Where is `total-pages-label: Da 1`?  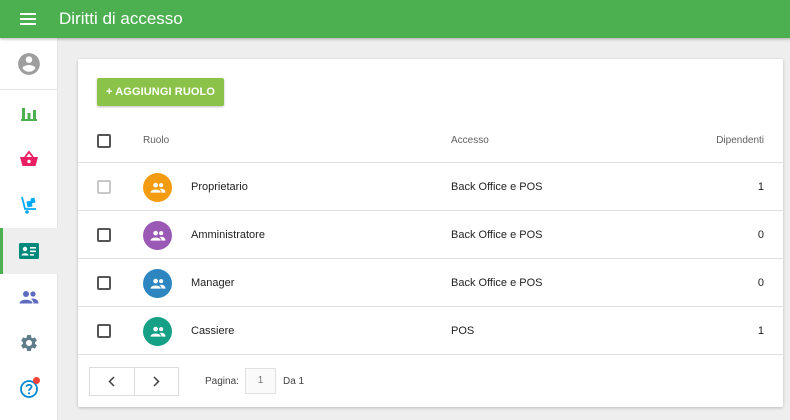
total-pages-label: Da 1 is located at coordinates (294, 381).